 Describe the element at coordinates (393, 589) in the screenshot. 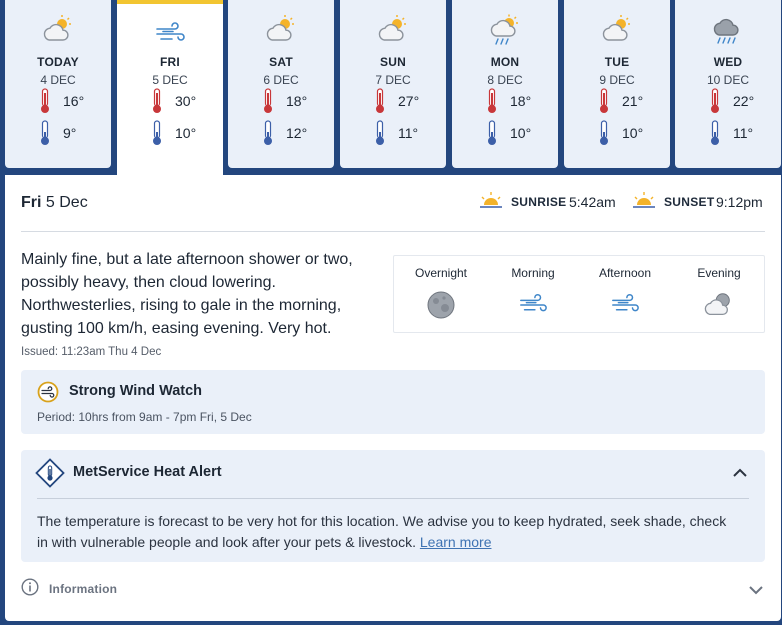

I see `information-toggle: Information` at that location.